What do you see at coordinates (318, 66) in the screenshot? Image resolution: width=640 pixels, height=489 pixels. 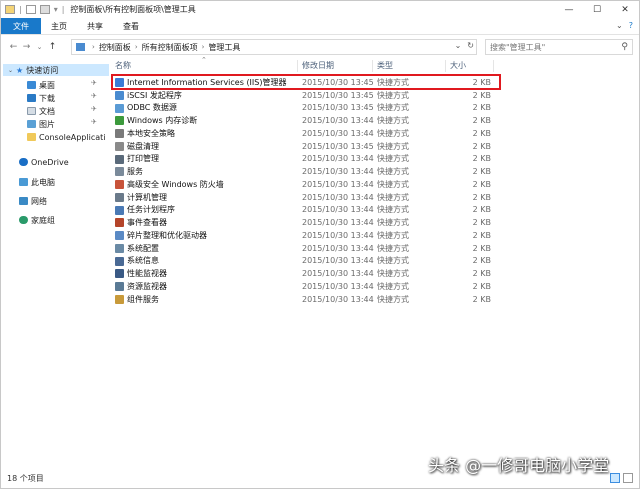 I see `column-header-date: 修改日期` at bounding box center [318, 66].